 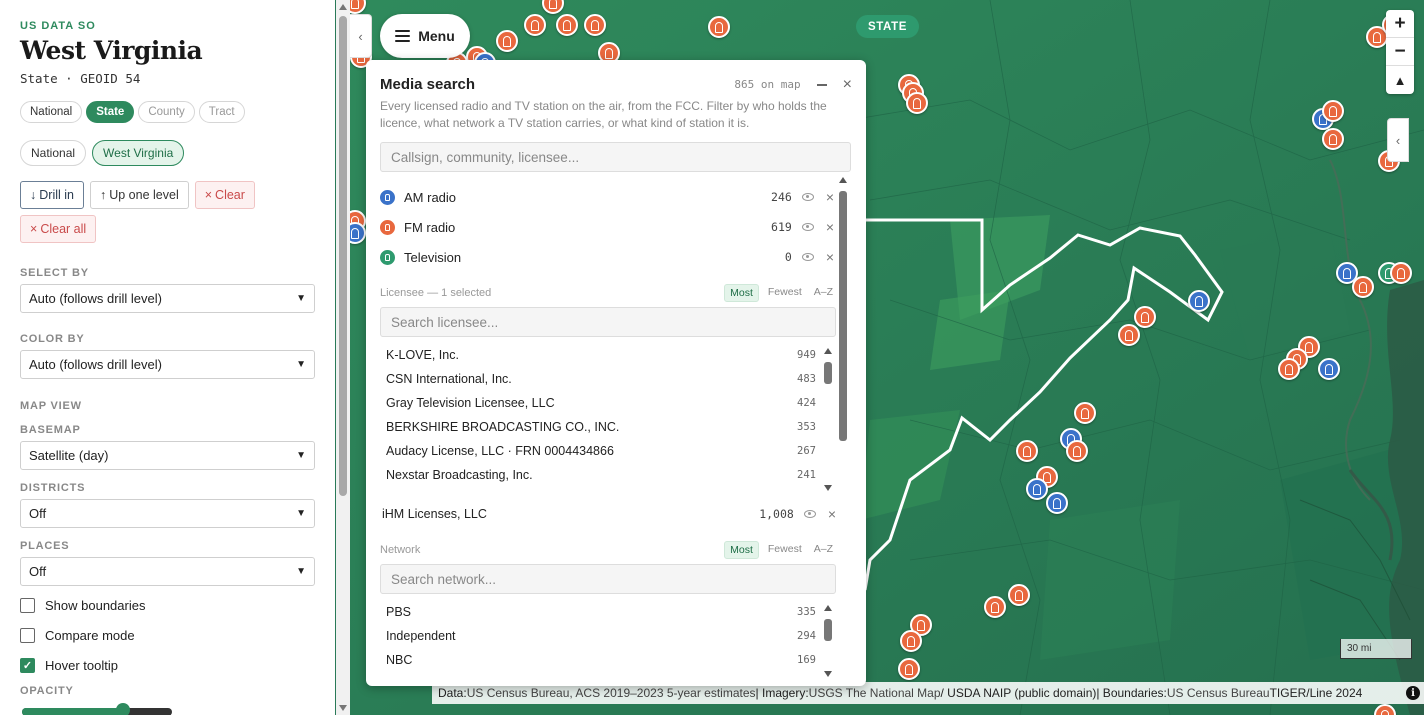 What do you see at coordinates (601, 427) in the screenshot?
I see `list-item: BERKSHIRE BROADCASTING CO., INC. 353` at bounding box center [601, 427].